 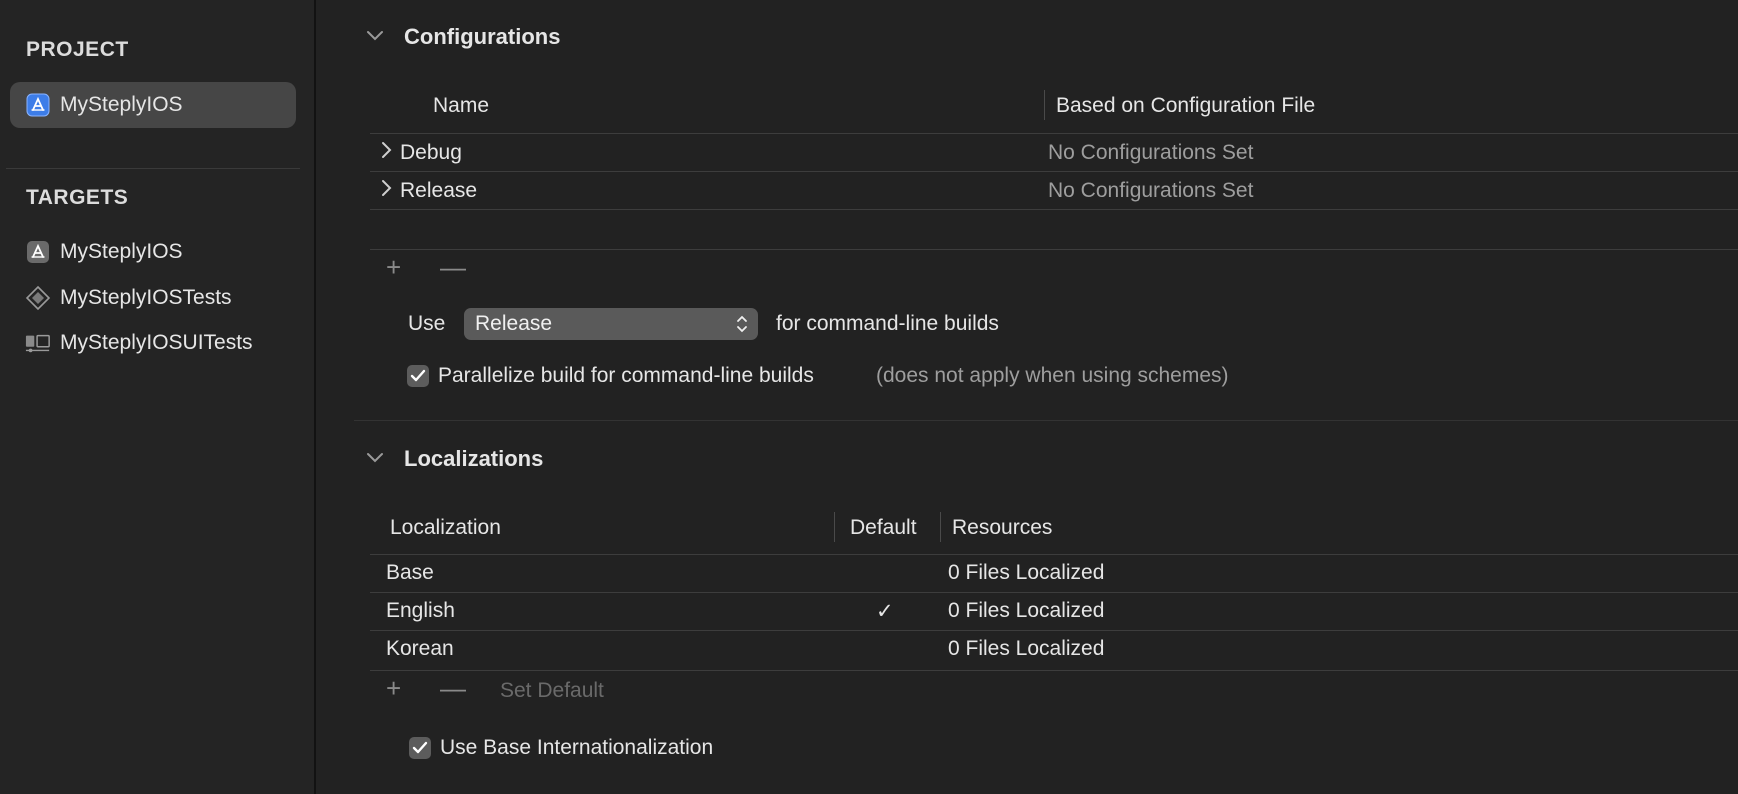 What do you see at coordinates (552, 691) in the screenshot?
I see `set-default-button: Set Default` at bounding box center [552, 691].